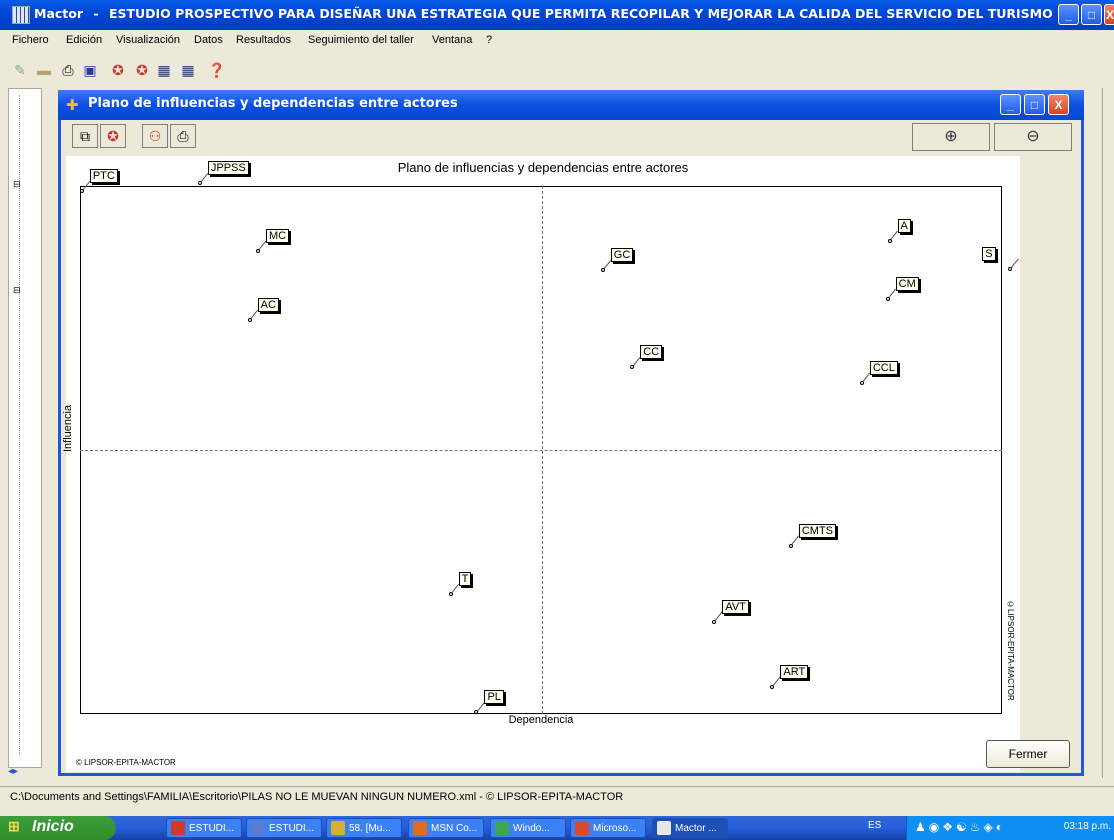 The image size is (1114, 840). Describe the element at coordinates (44, 70) in the screenshot. I see `folder-icon: ▬` at that location.